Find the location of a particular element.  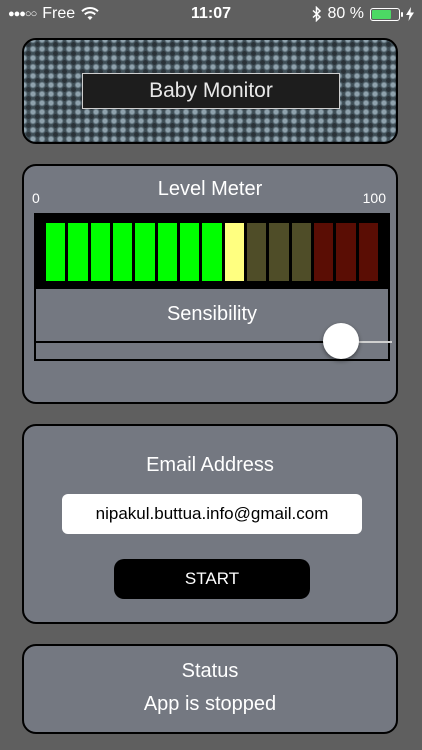

status-text: App is stopped is located at coordinates (210, 704).